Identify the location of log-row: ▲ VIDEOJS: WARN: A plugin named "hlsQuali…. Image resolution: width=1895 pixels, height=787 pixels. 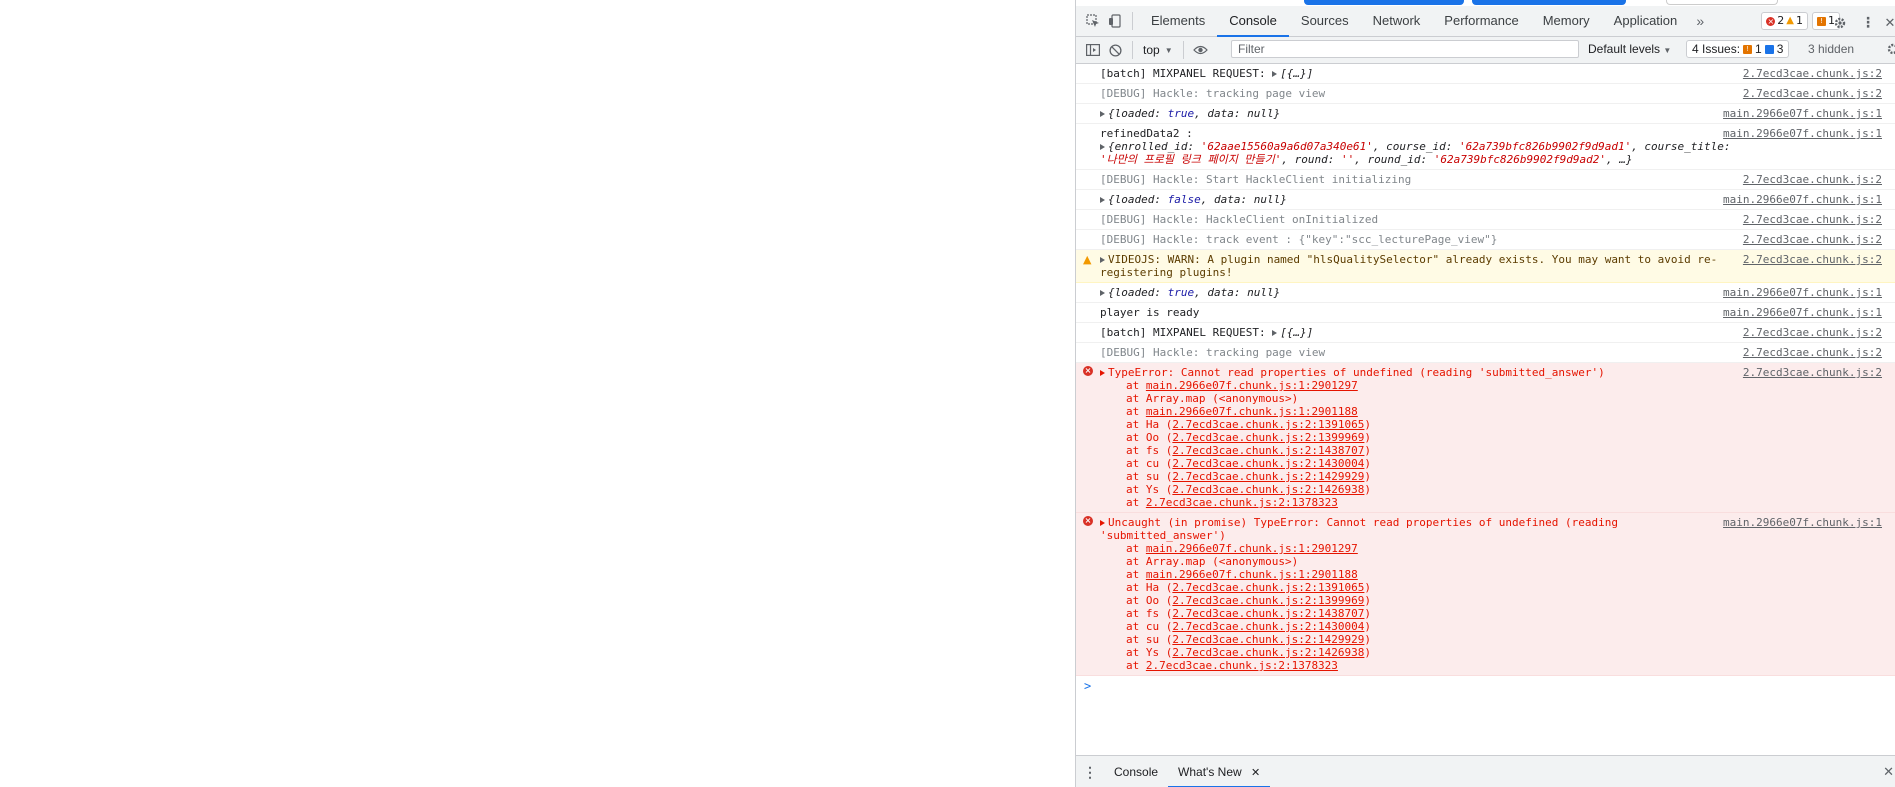
(1485, 266).